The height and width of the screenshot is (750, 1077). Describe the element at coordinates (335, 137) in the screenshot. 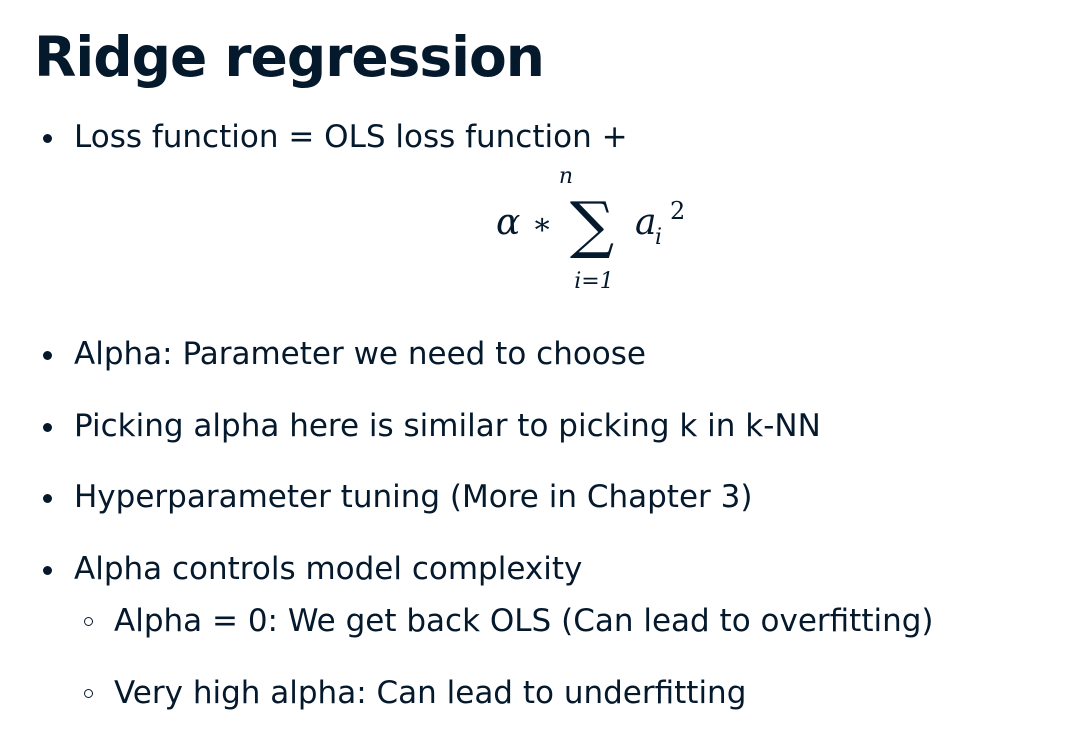

I see `bullet-loss-function: Loss function = OLS loss function +` at that location.